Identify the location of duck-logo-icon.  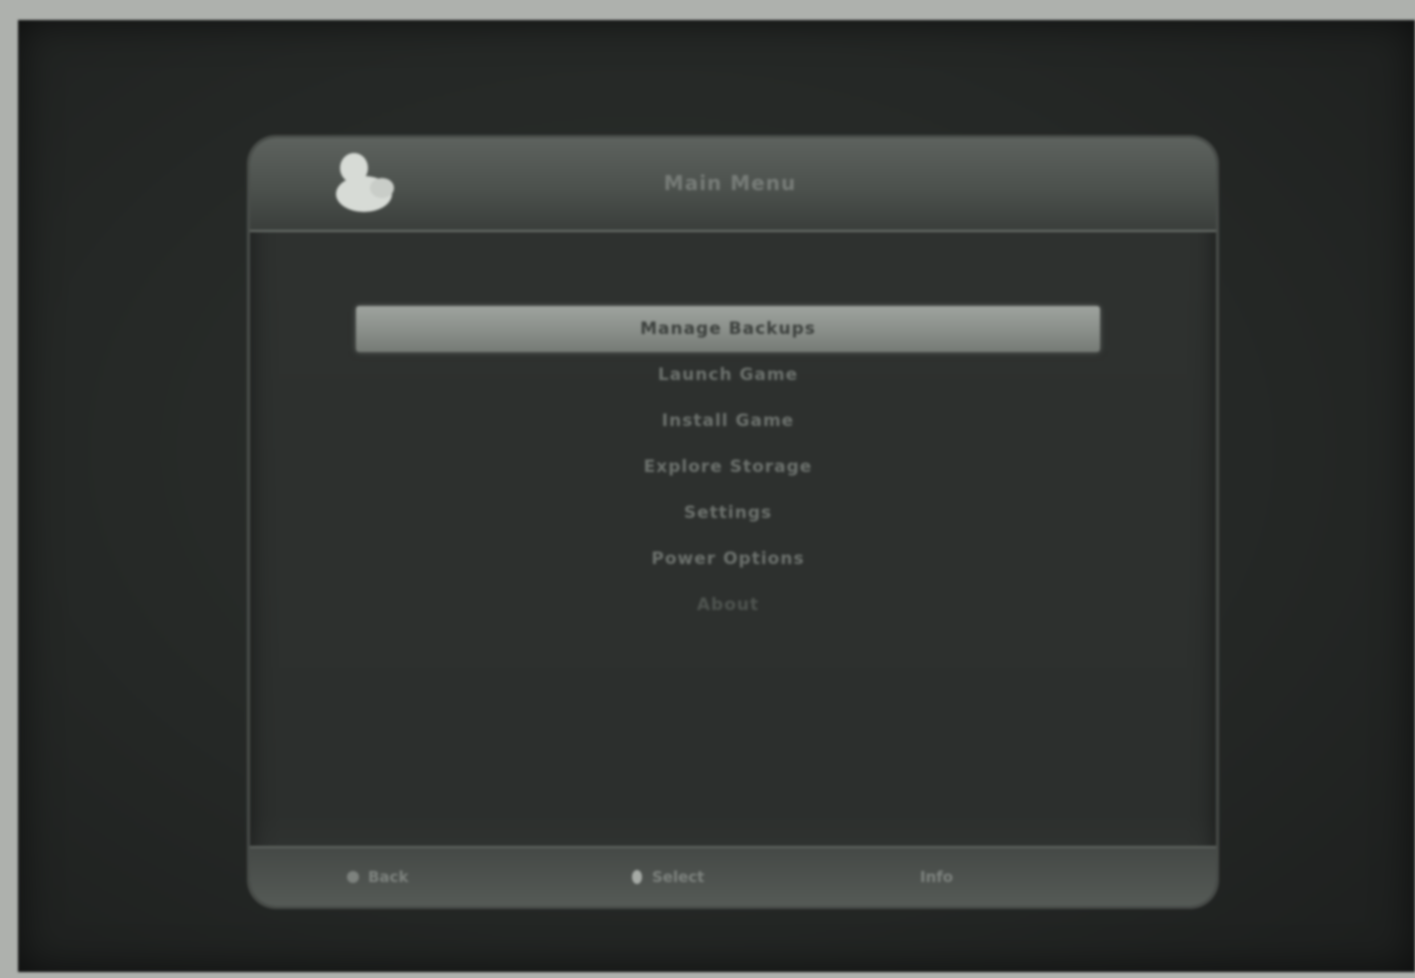
(365, 182).